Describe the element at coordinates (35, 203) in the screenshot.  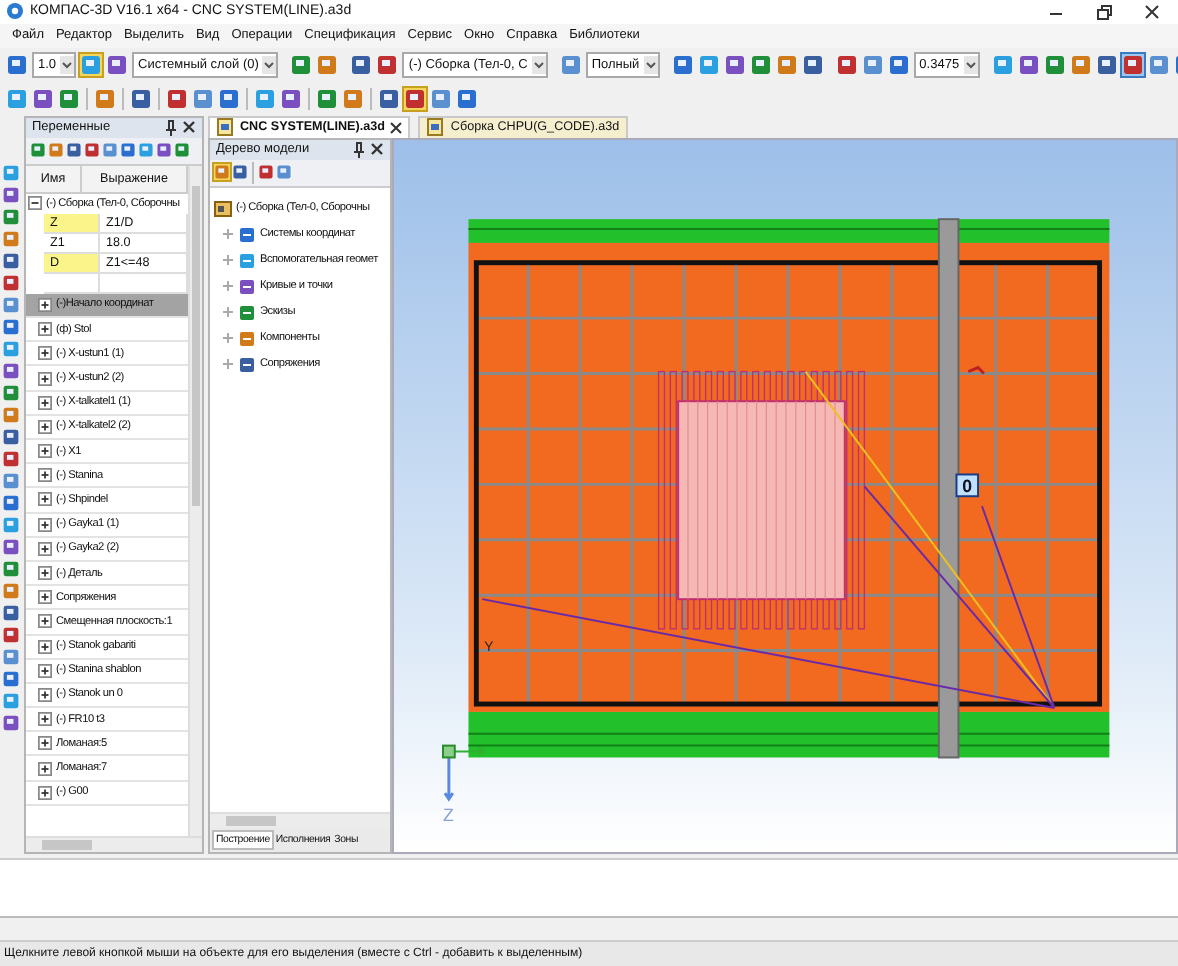
I see `collapse-icon` at that location.